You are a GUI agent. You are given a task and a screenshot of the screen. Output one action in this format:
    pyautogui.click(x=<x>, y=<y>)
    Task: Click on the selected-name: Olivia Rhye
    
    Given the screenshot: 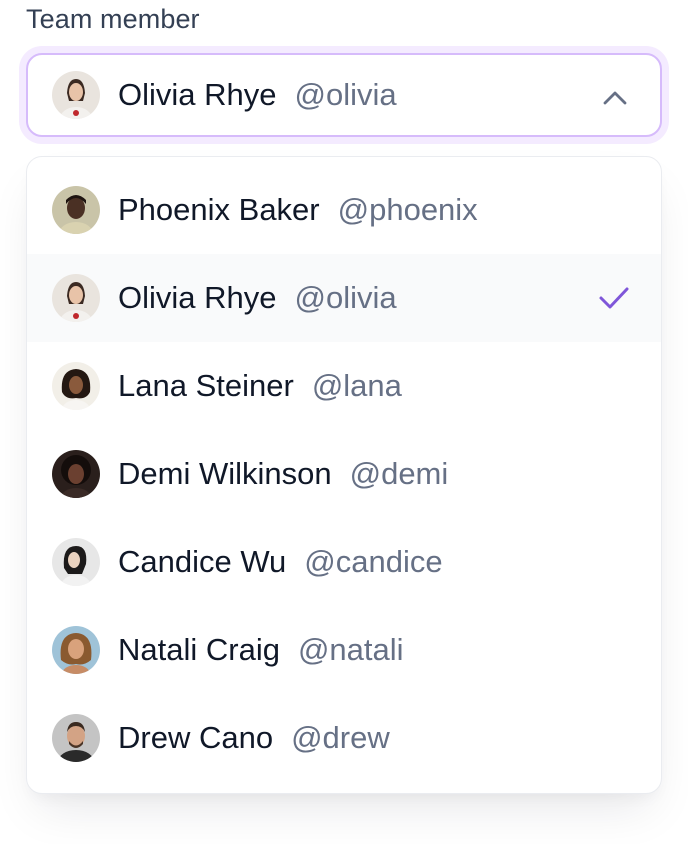 What is the action you would take?
    pyautogui.click(x=197, y=94)
    